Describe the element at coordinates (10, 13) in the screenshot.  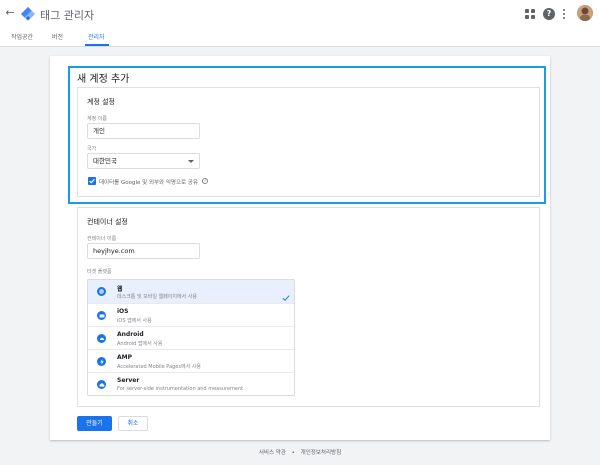
I see `back-arrow-icon: ←` at that location.